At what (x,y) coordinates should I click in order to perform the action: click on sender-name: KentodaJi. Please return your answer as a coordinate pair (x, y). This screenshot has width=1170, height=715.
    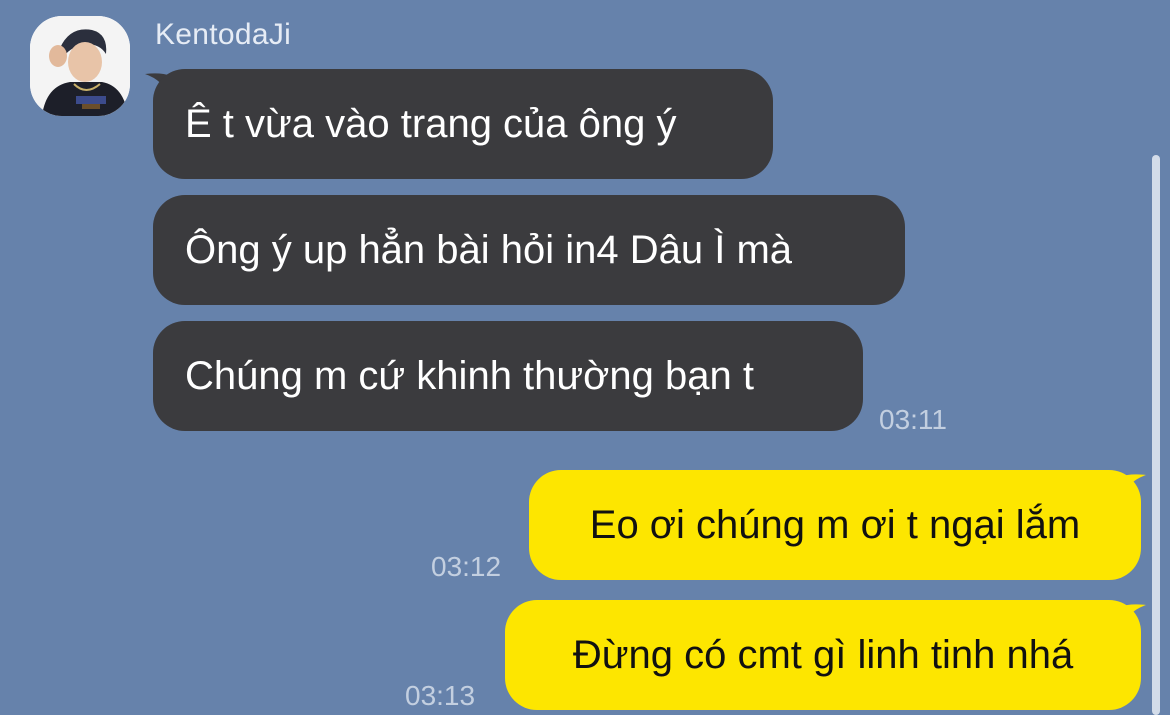
    Looking at the image, I should click on (223, 35).